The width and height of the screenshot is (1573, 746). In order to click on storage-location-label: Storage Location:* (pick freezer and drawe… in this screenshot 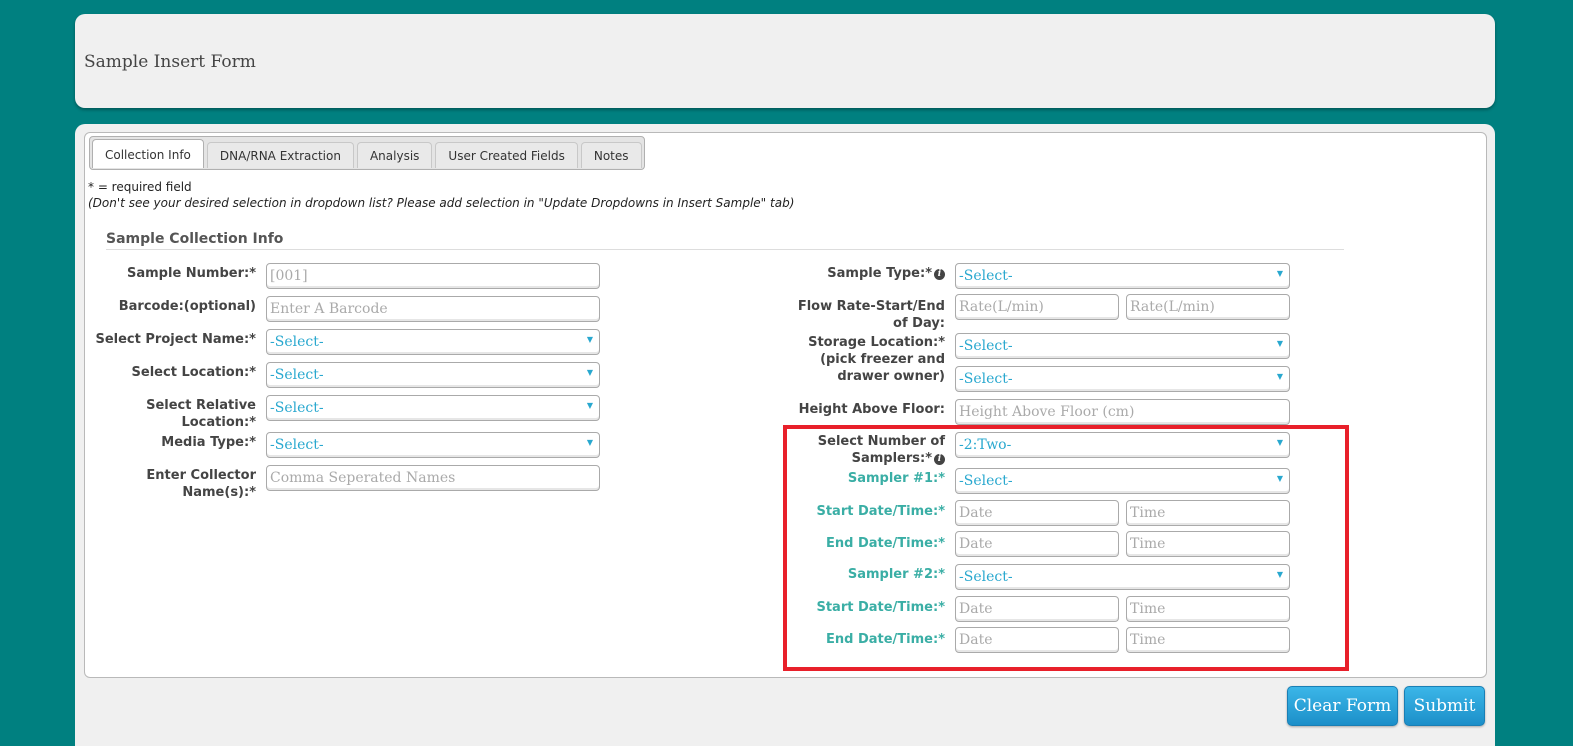, I will do `click(845, 359)`.